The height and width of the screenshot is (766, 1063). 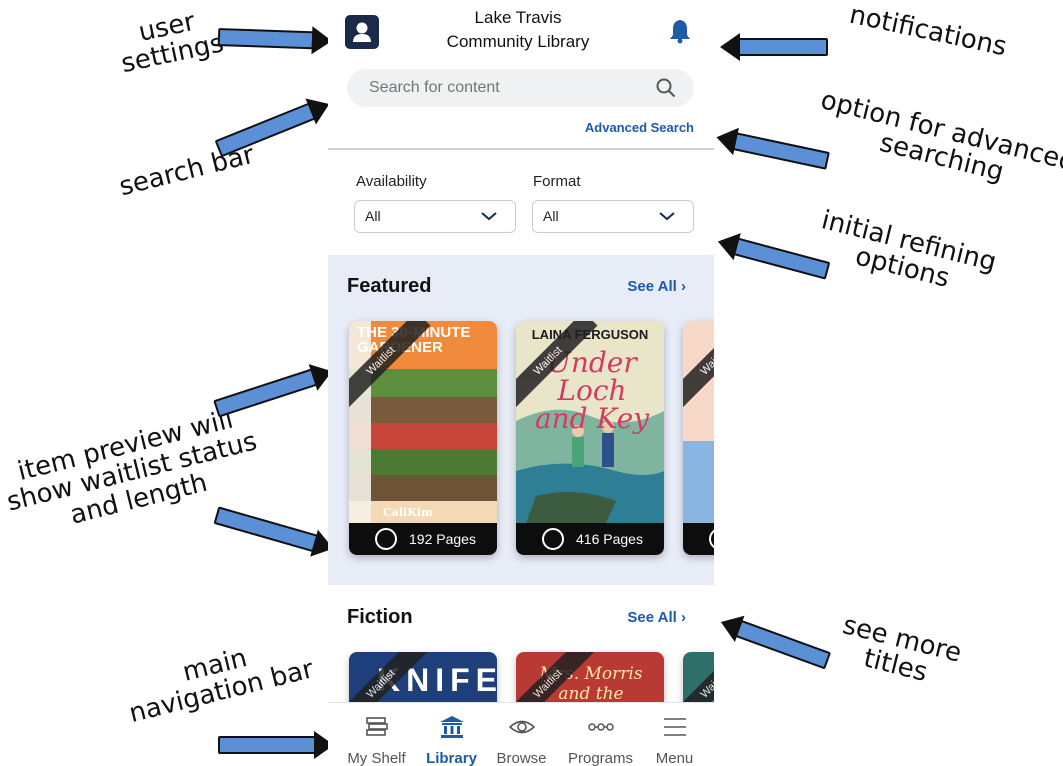 I want to click on search-bar, so click(x=520, y=88).